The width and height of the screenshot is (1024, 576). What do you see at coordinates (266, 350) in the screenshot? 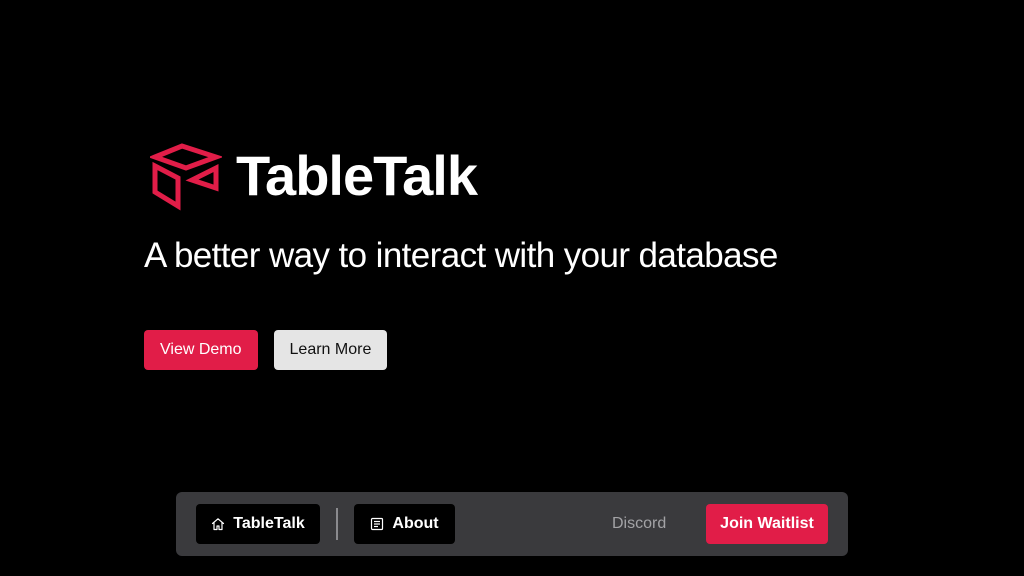
I see `cta-buttons: View Demo Learn More` at bounding box center [266, 350].